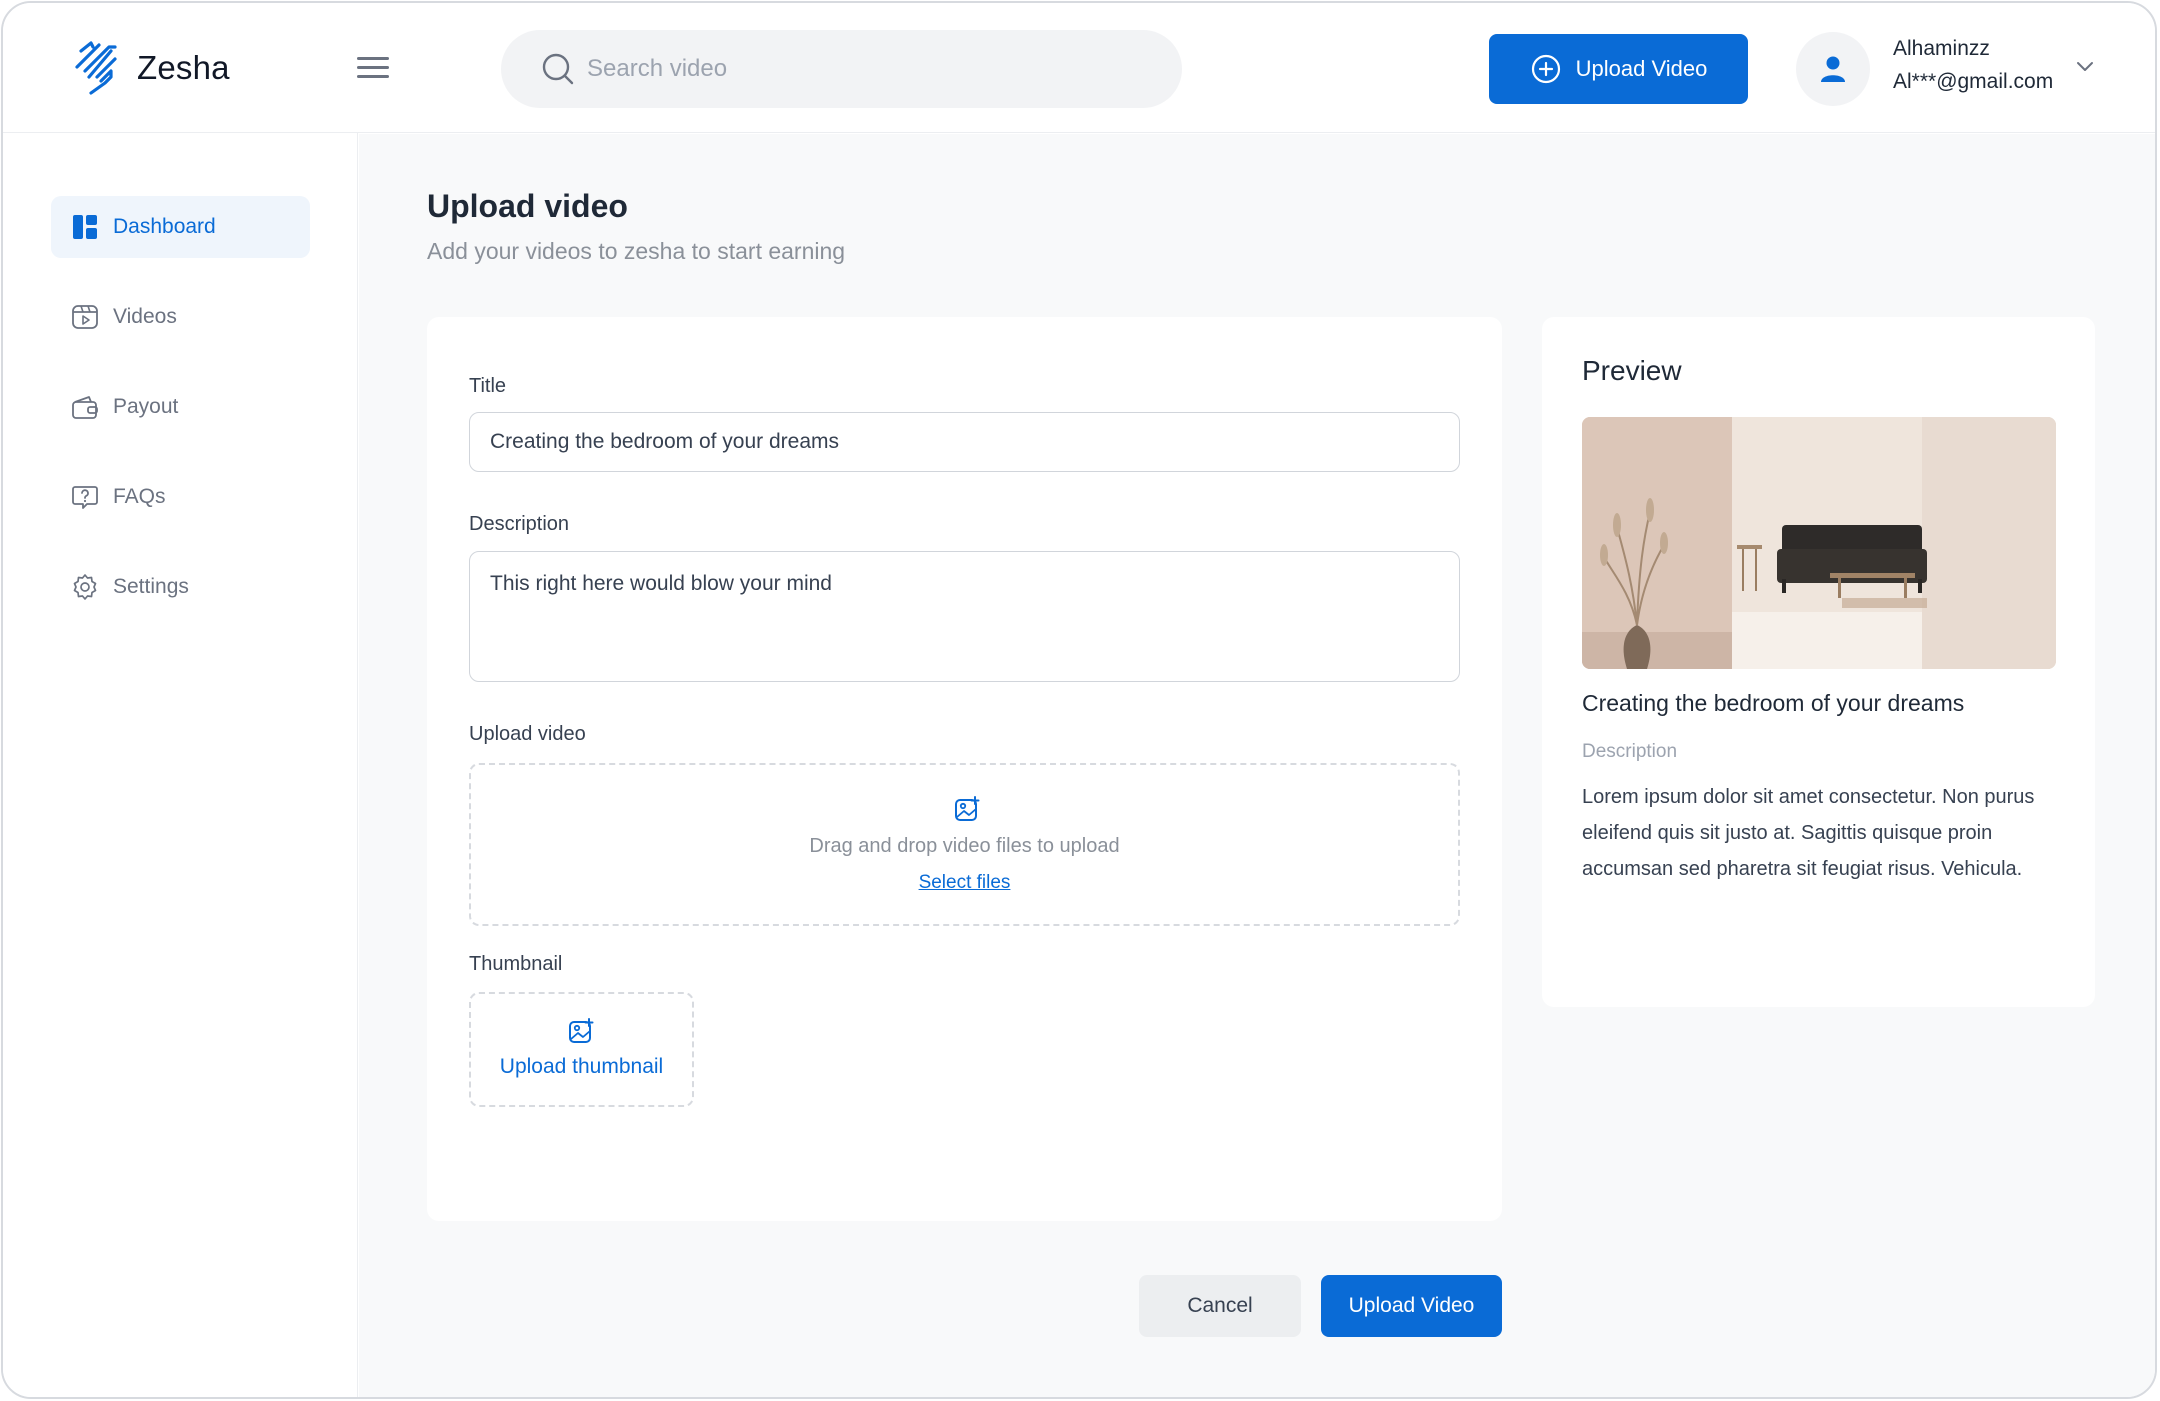  What do you see at coordinates (85, 317) in the screenshot?
I see `video-icon` at bounding box center [85, 317].